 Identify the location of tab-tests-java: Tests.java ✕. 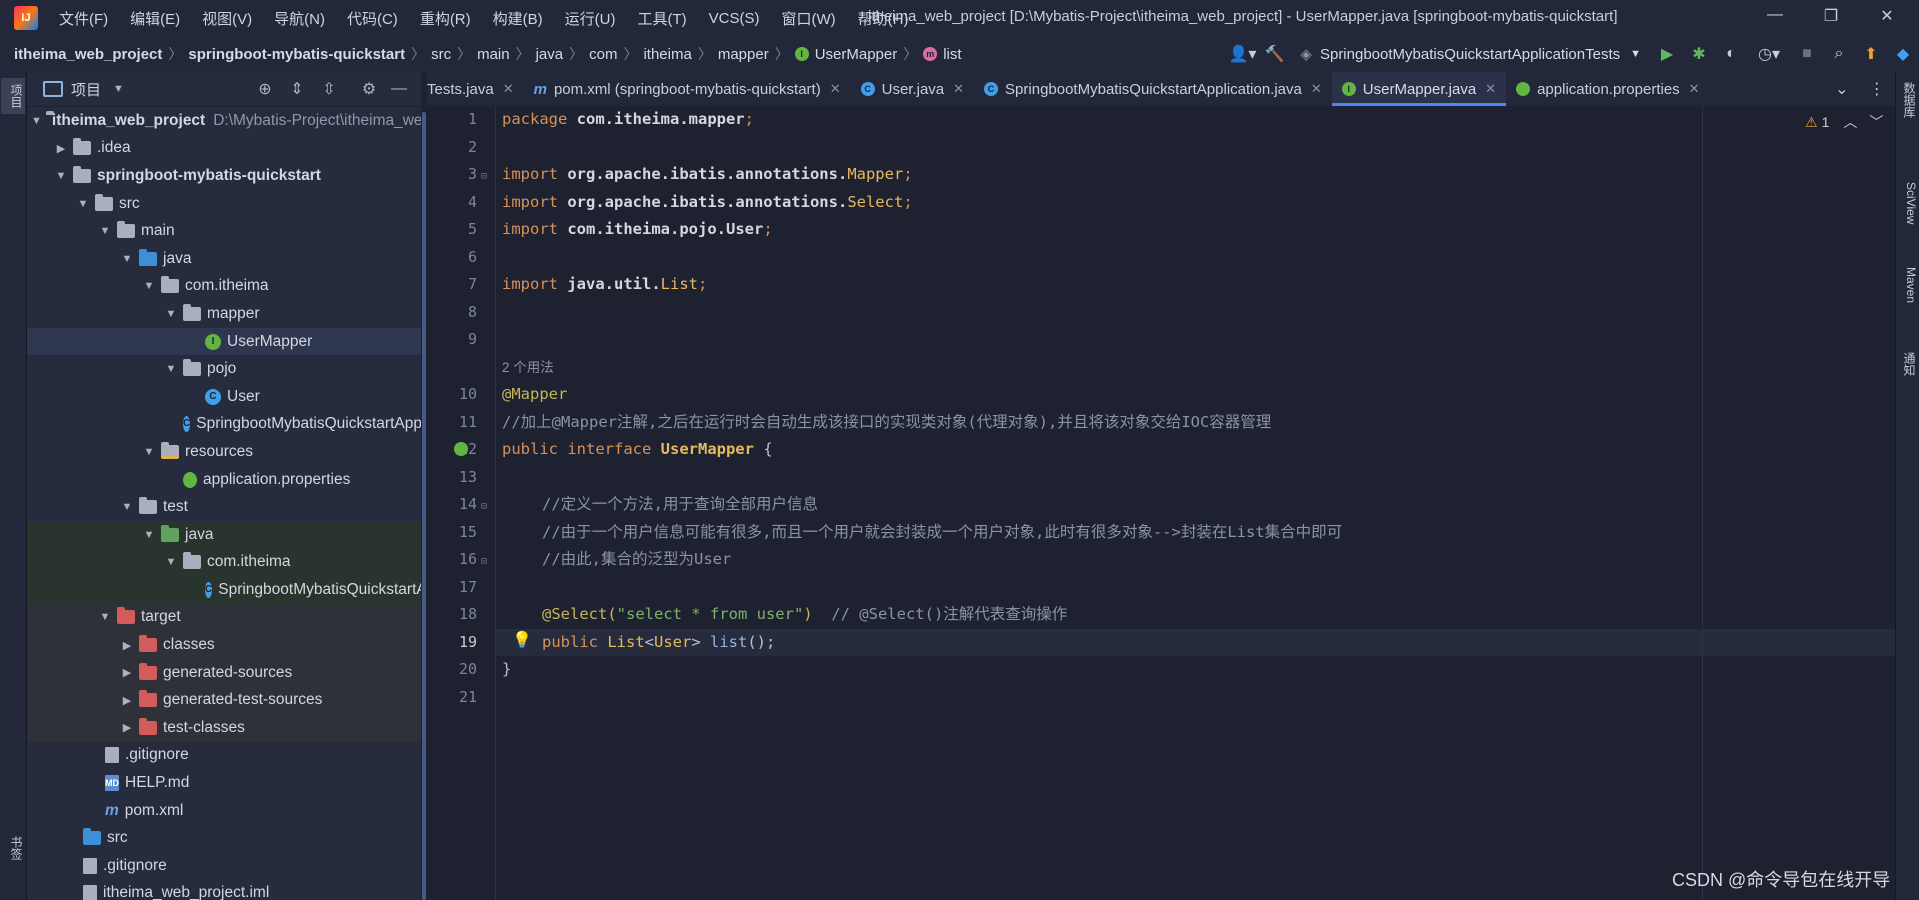
(475, 89).